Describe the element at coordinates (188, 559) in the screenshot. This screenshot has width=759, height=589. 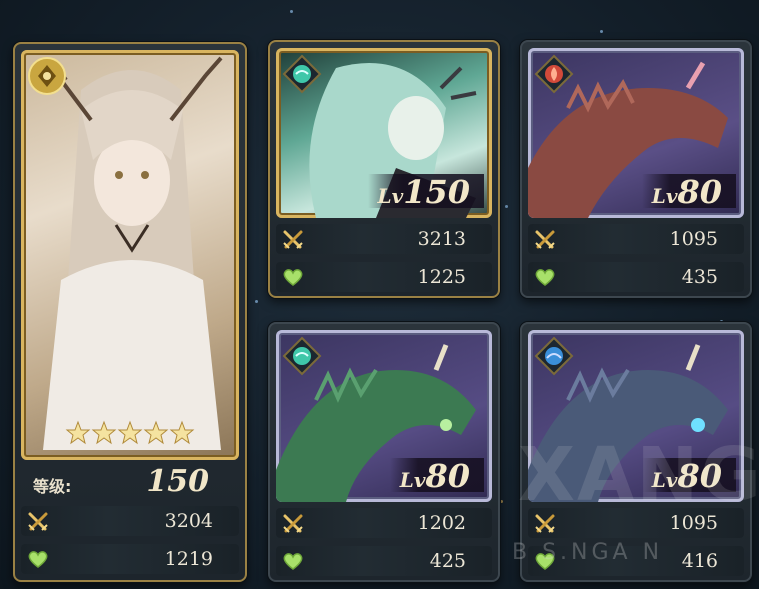
I see `hp-value: 1219` at that location.